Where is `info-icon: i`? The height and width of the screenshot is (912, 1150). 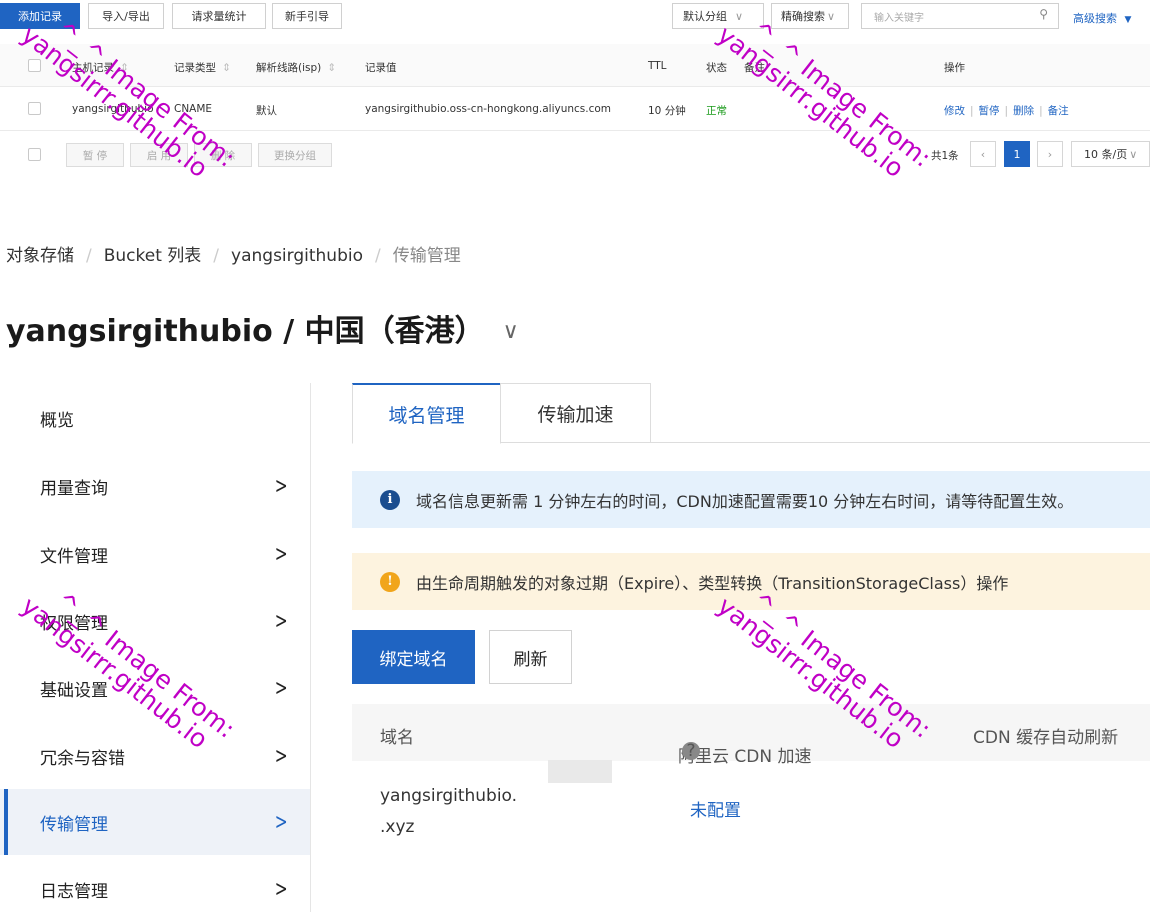 info-icon: i is located at coordinates (390, 499).